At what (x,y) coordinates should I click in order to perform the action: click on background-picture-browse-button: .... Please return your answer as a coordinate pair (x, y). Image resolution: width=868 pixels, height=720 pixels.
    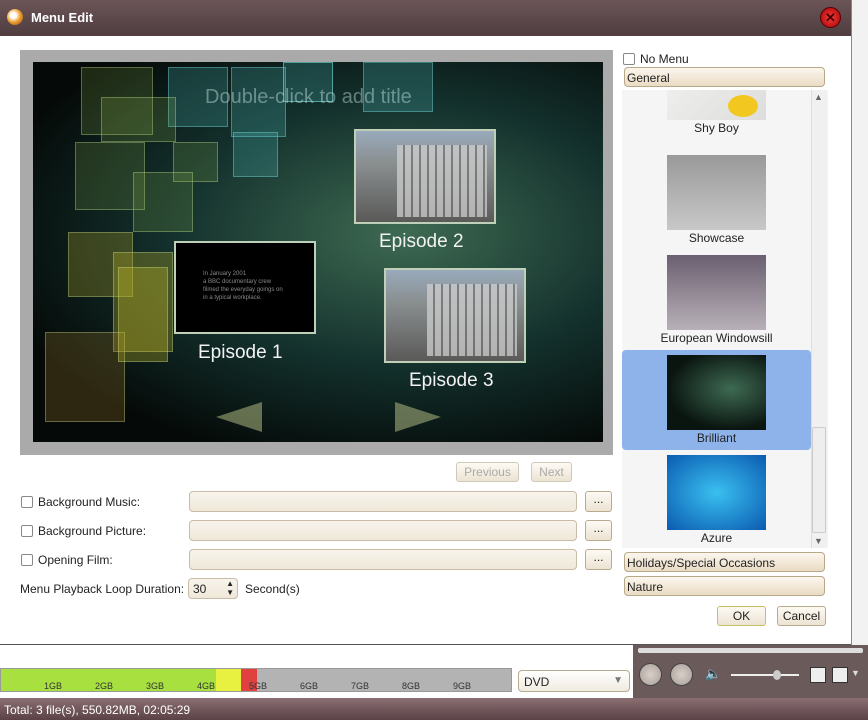
    Looking at the image, I should click on (598, 530).